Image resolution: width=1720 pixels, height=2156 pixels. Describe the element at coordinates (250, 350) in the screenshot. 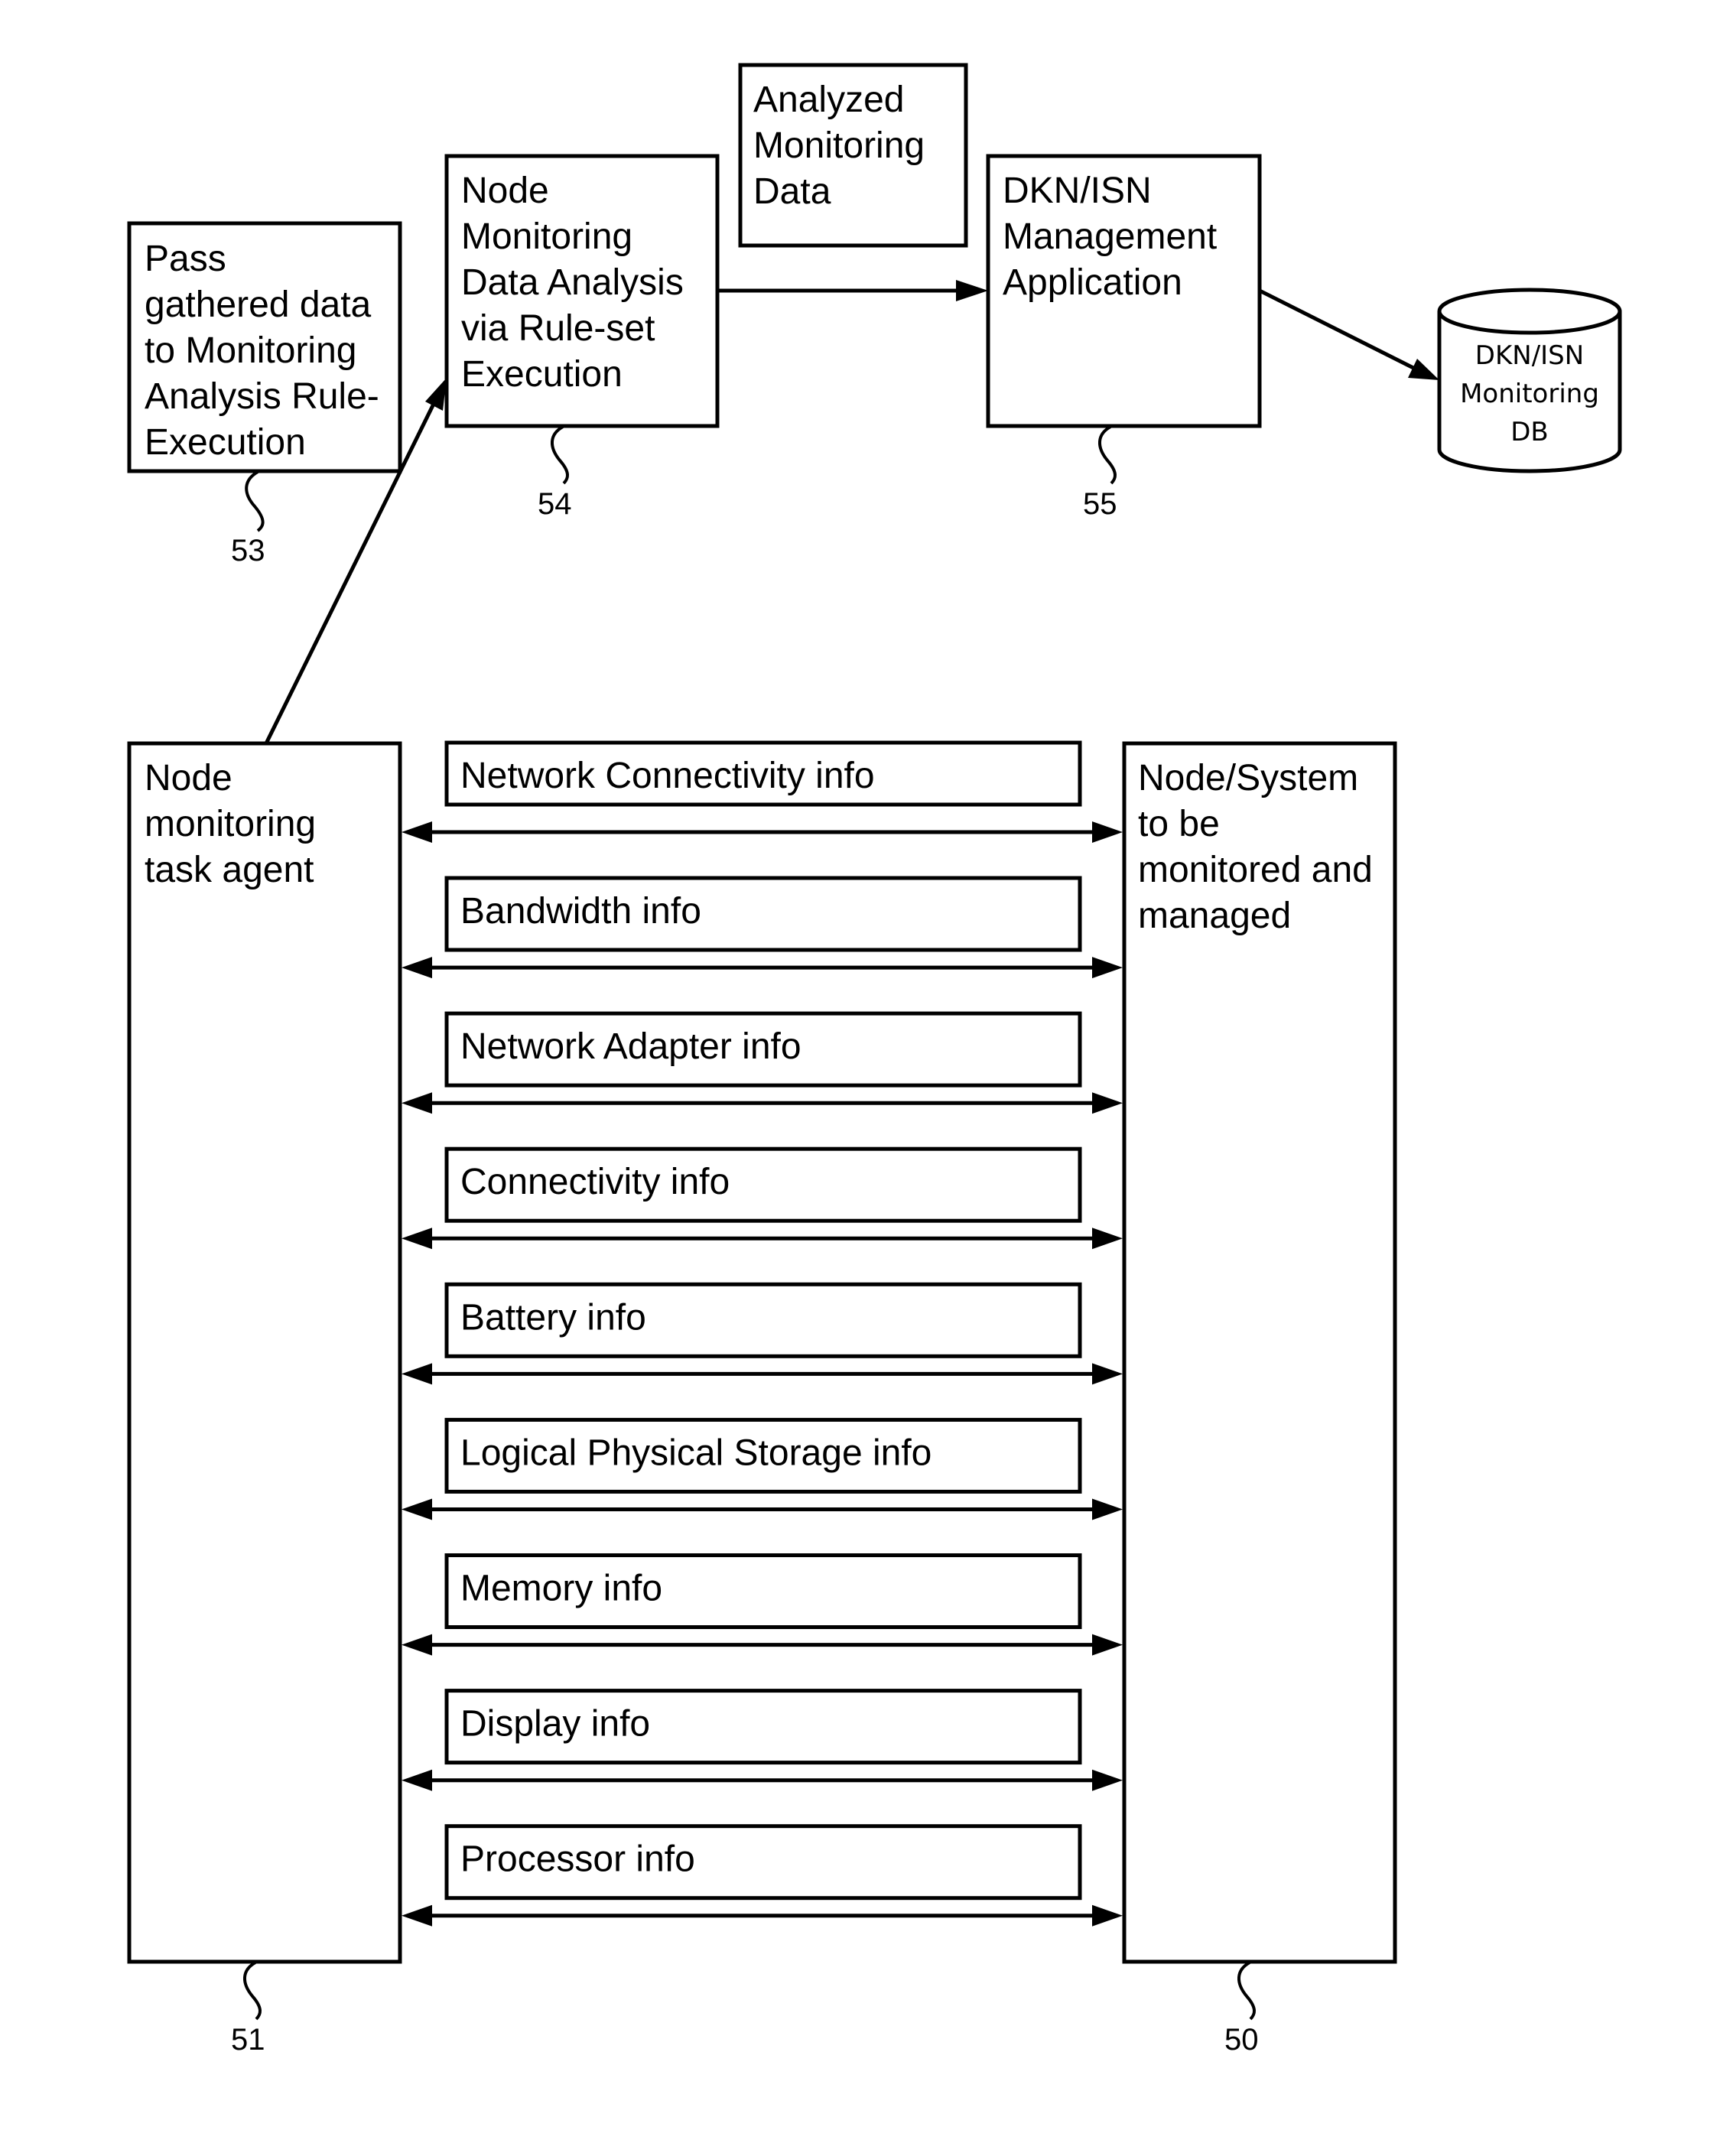

I see `pass-data-line-3: to Monitoring` at that location.